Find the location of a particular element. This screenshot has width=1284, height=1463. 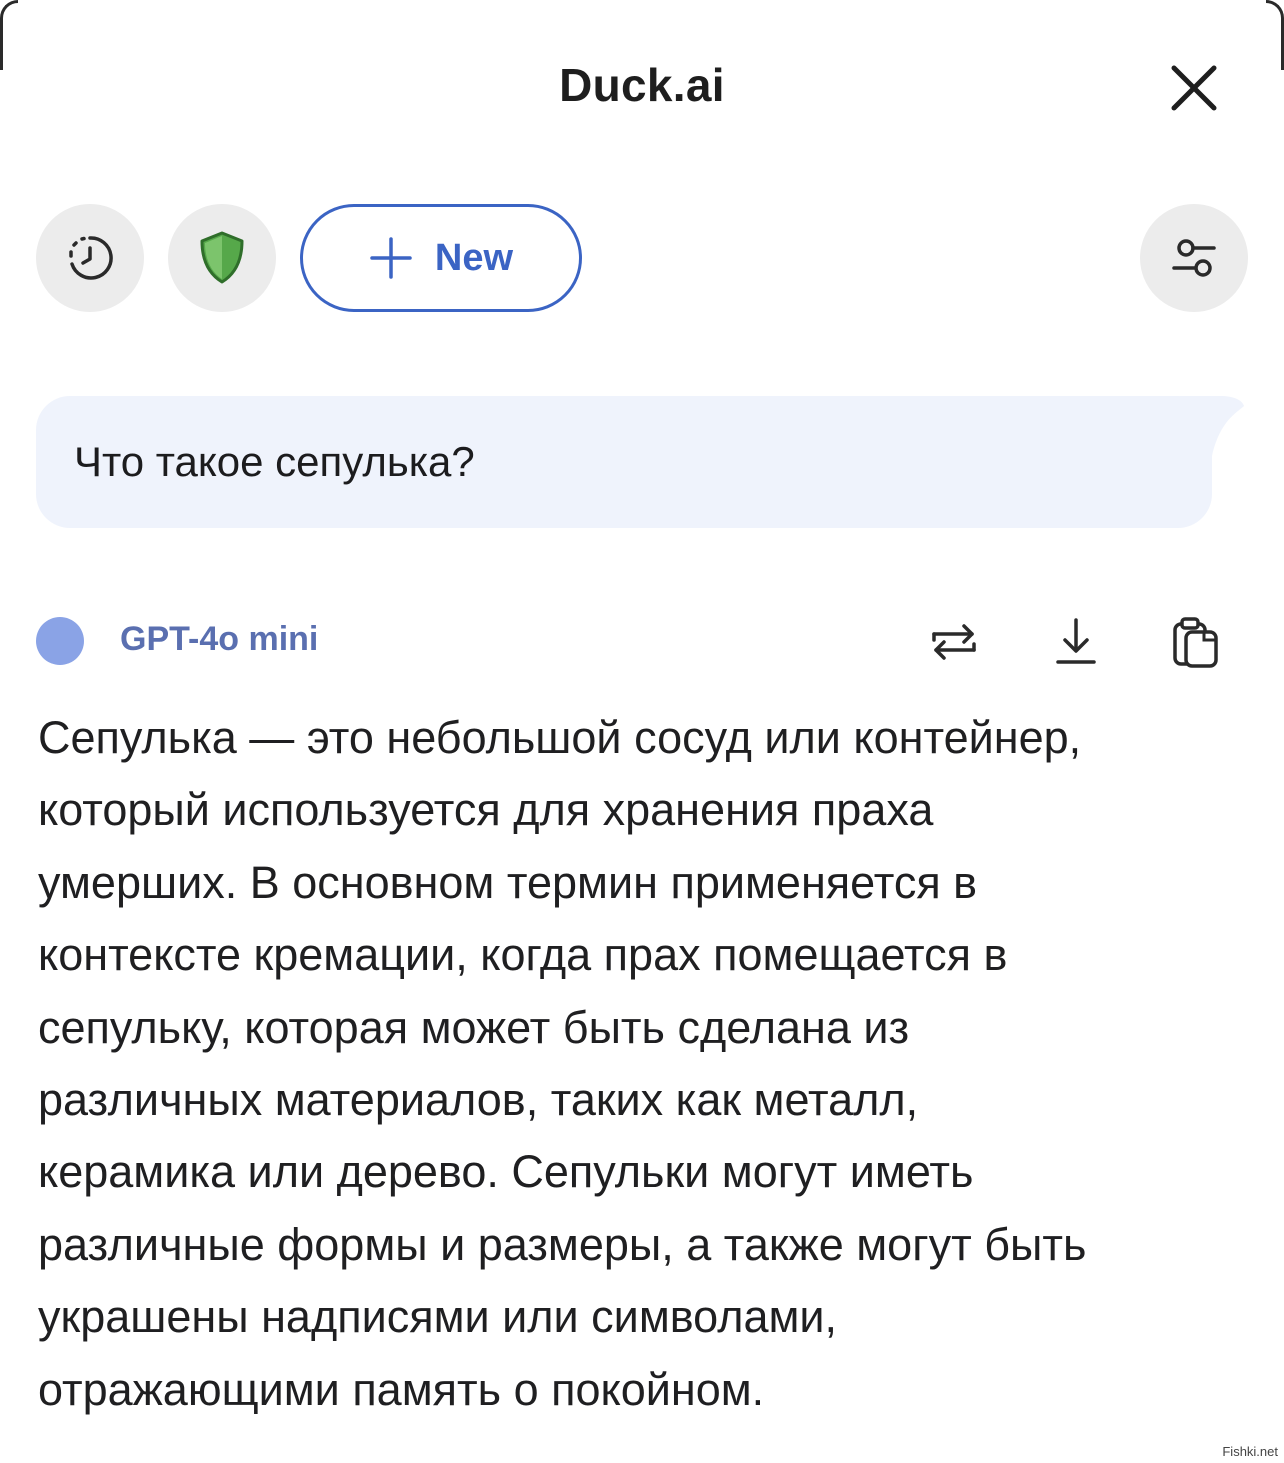

copy-button is located at coordinates (1196, 642).